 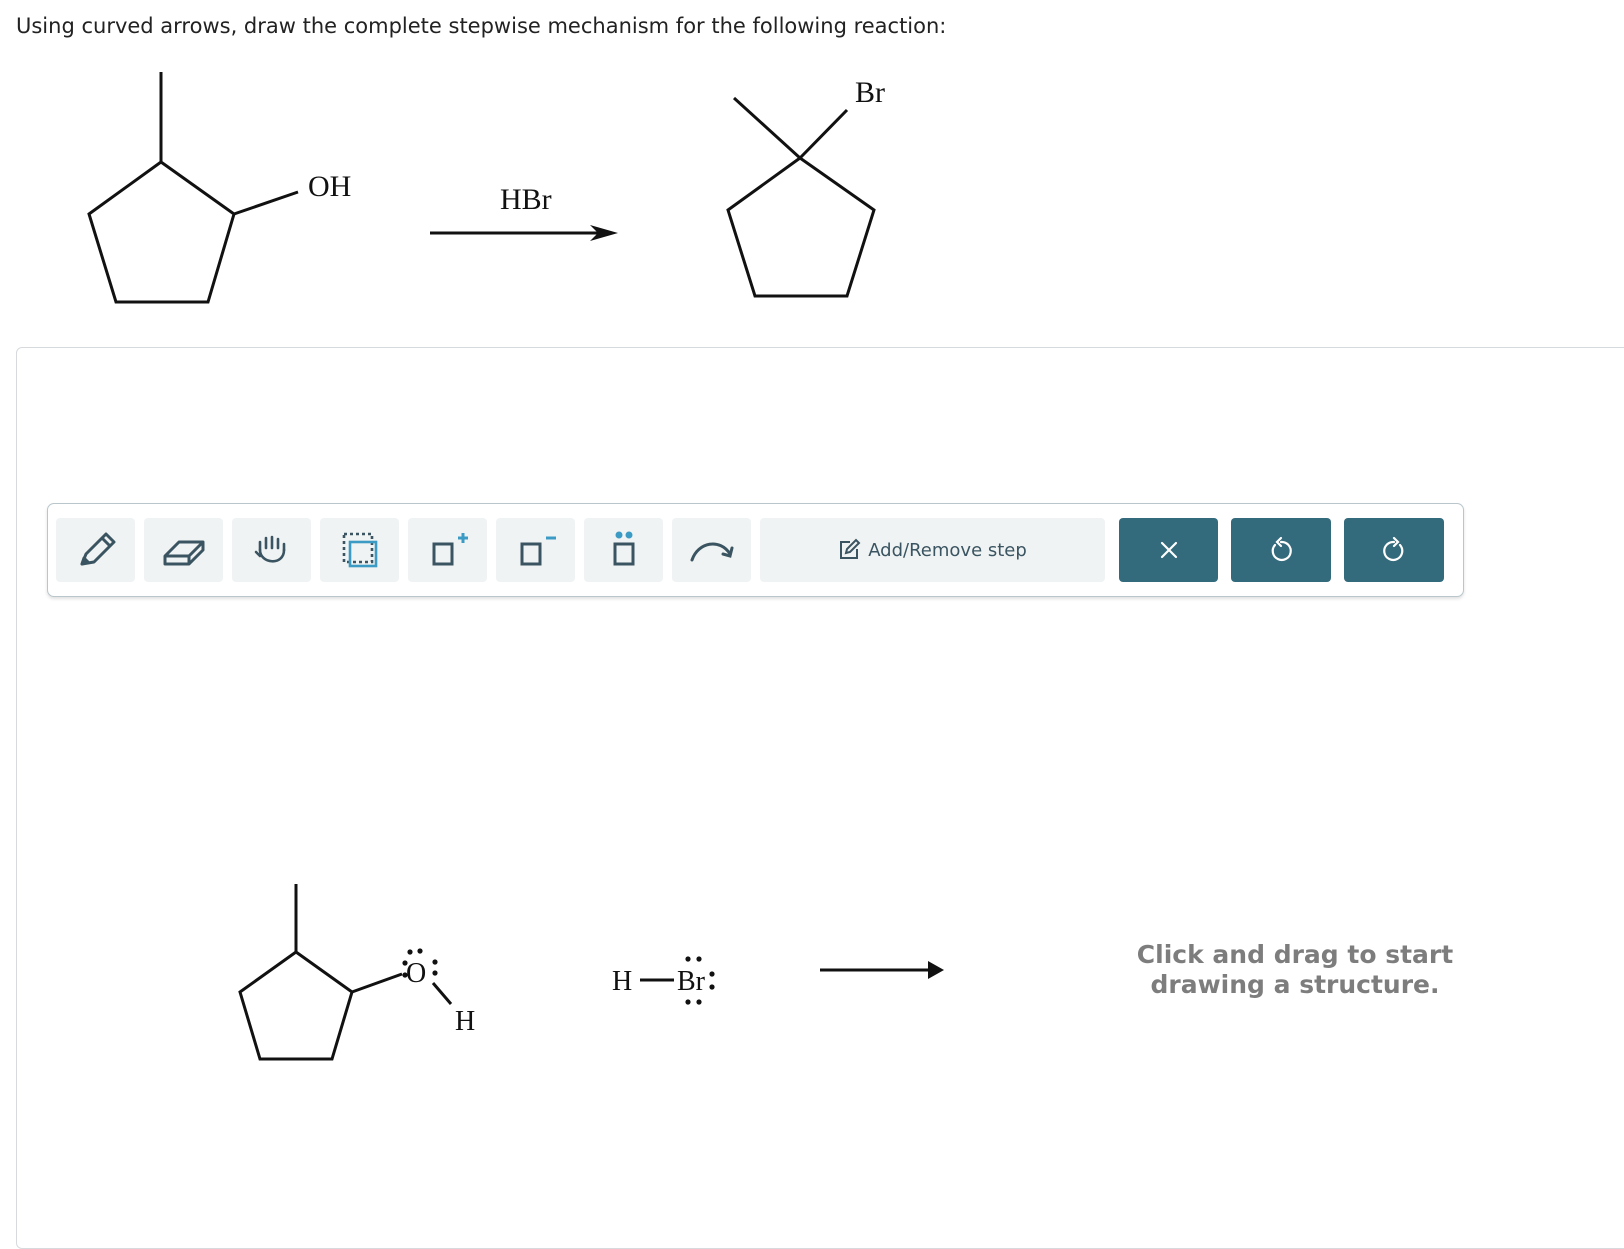 I want to click on redo-button, so click(x=1394, y=550).